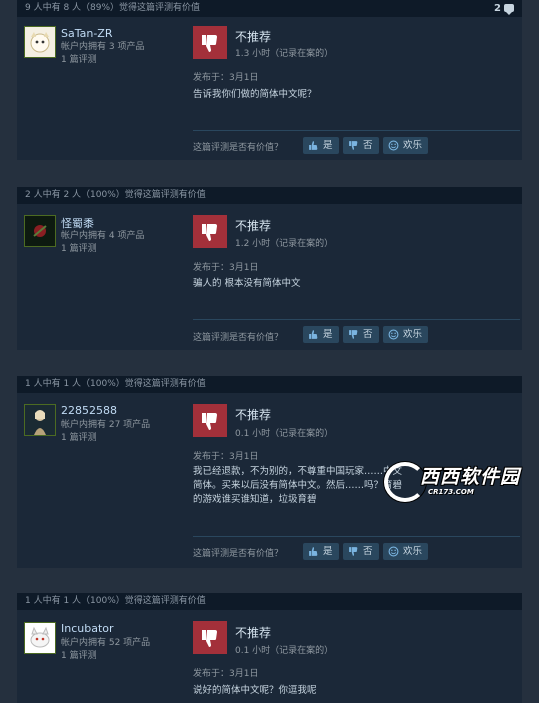 The image size is (539, 703). I want to click on helpful-summary: 2 人中有 2 人（100%）觉得这篇评测有价值, so click(269, 195).